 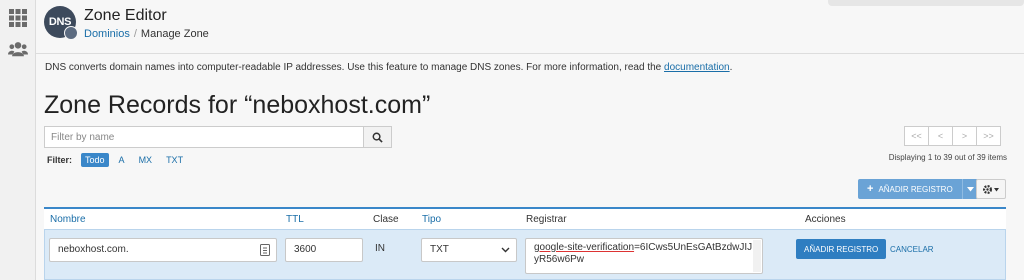 What do you see at coordinates (237, 105) in the screenshot?
I see `page-title: Zone Records for “neboxhost.com”` at bounding box center [237, 105].